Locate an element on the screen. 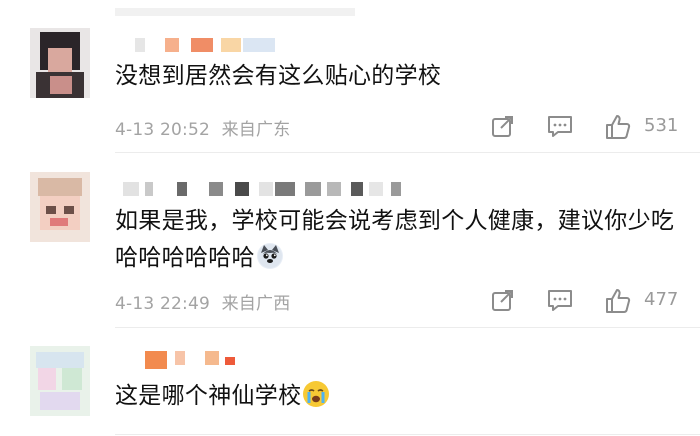 Image resolution: width=700 pixels, height=436 pixels. comment-location: 来自广东 is located at coordinates (256, 130).